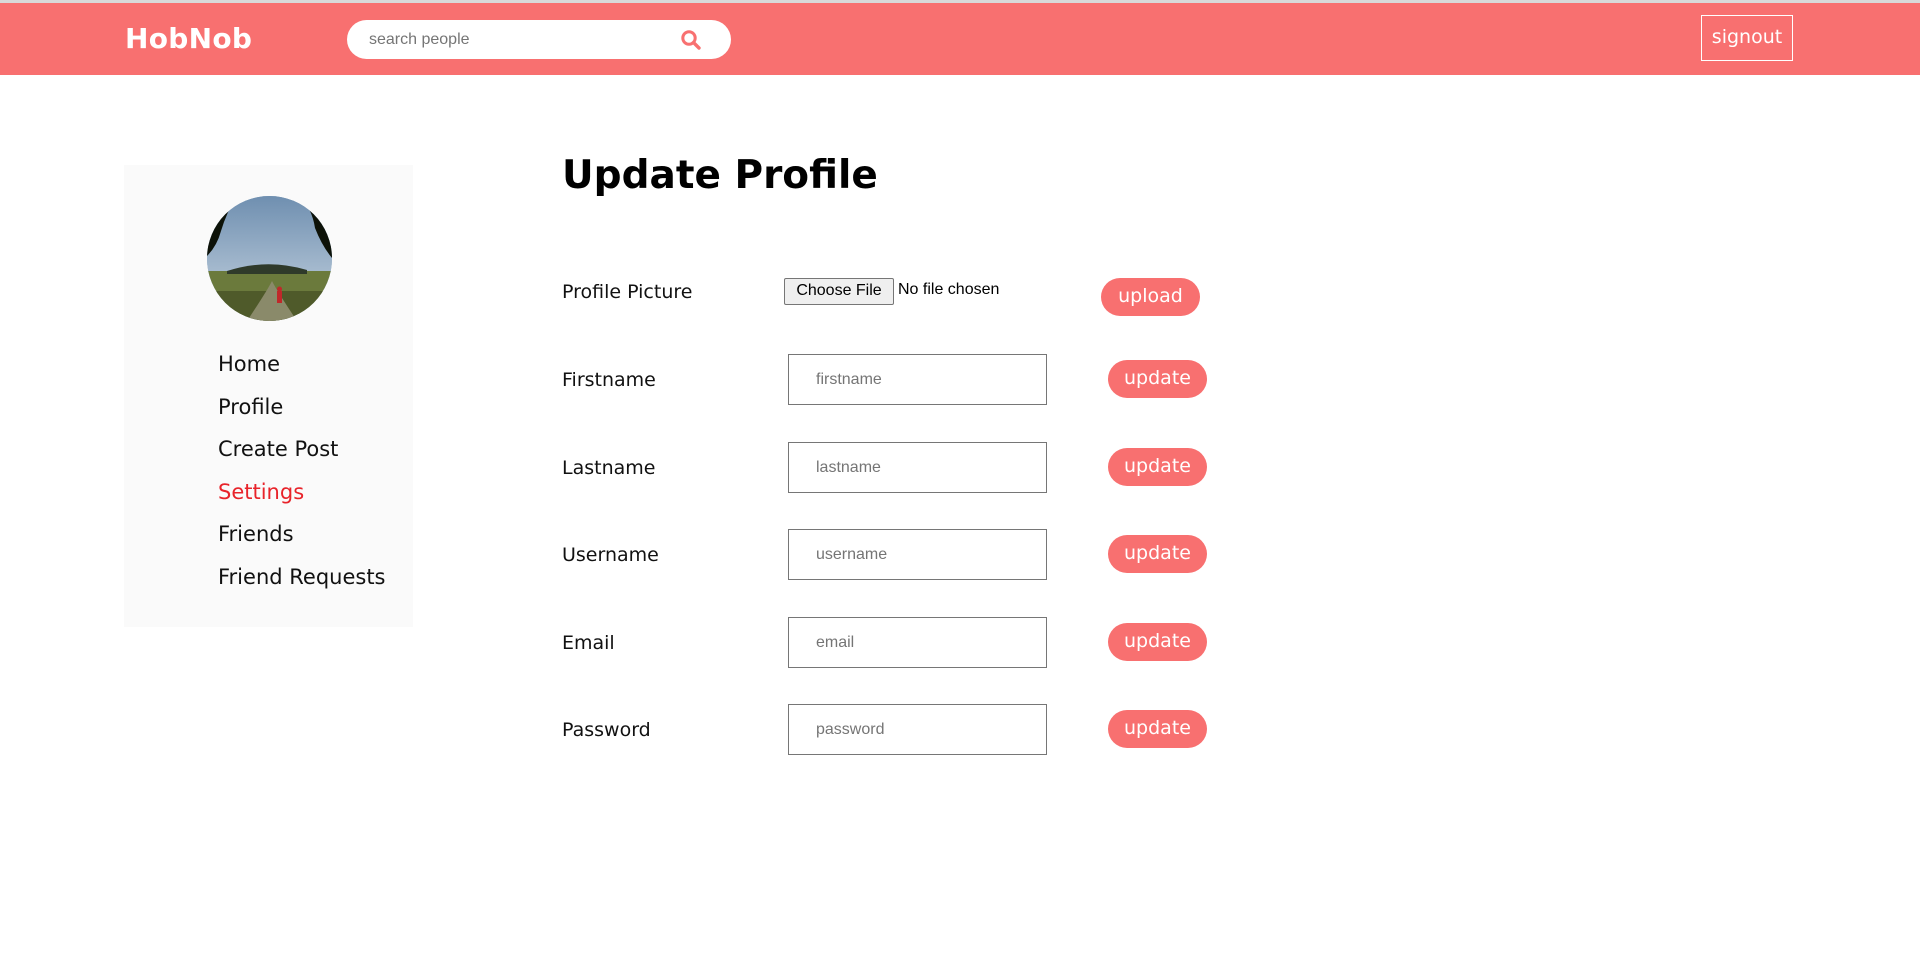  What do you see at coordinates (609, 380) in the screenshot?
I see `firstname-label: Firstname` at bounding box center [609, 380].